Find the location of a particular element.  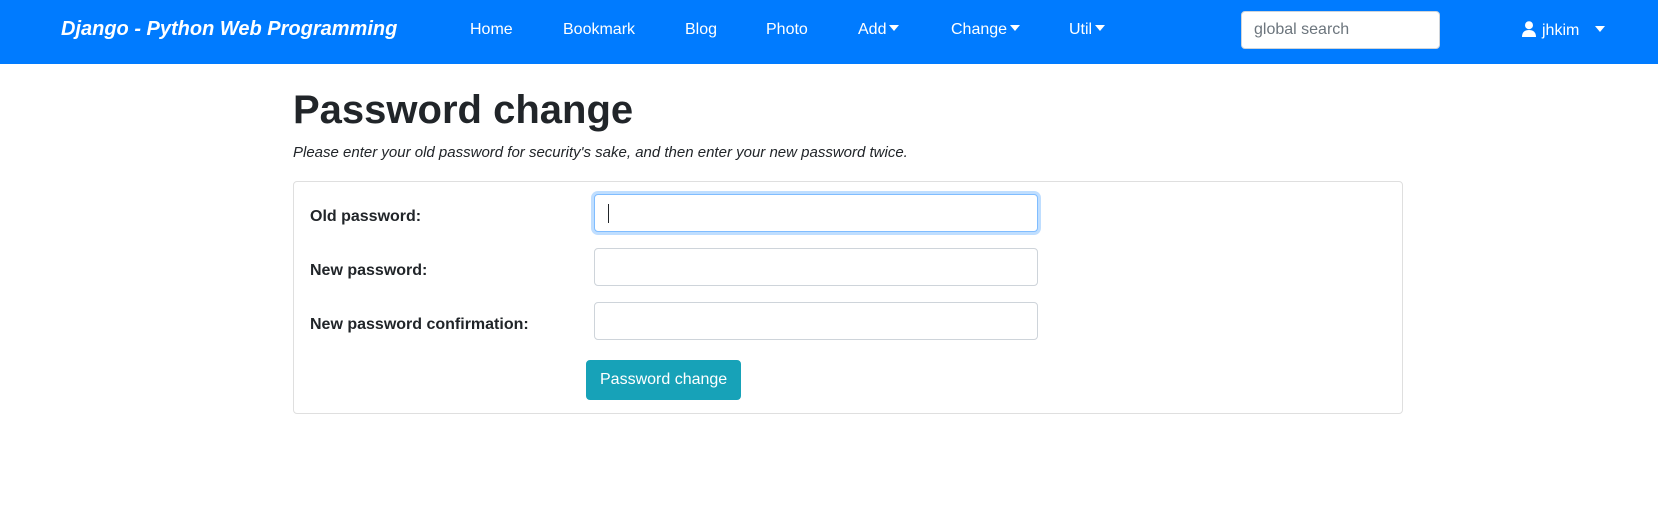

nav-blog-link: Blog is located at coordinates (701, 30).